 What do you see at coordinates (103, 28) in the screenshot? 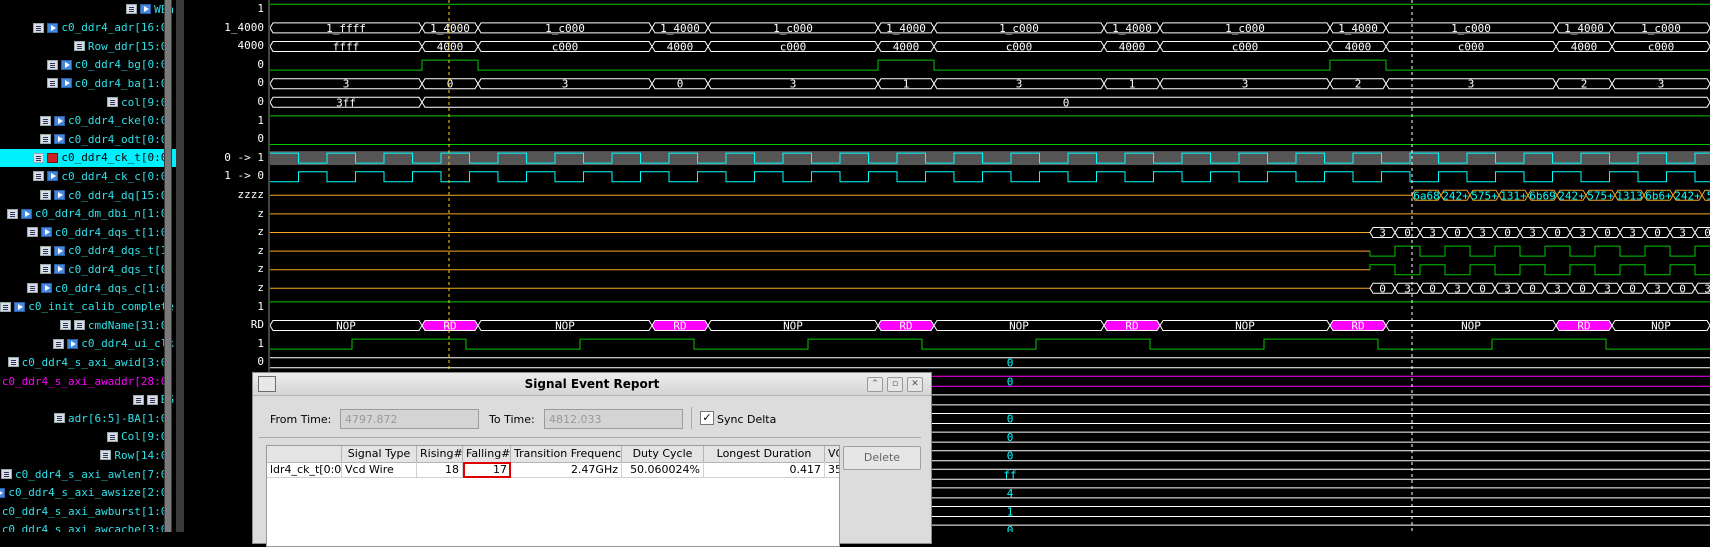
I see `signal-row: c0_ddr4_adr[16:0]` at bounding box center [103, 28].